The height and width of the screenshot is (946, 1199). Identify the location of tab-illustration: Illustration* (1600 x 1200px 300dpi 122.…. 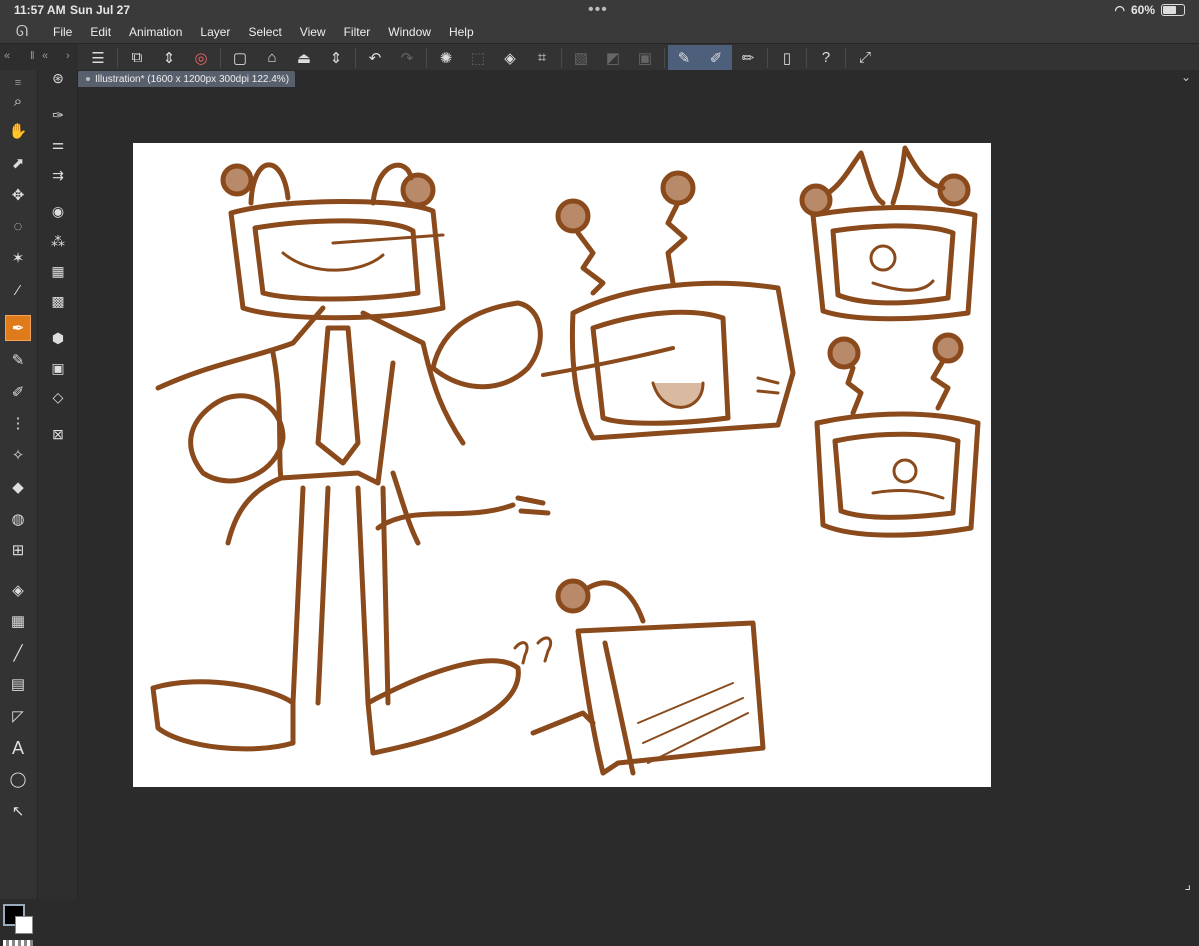
(187, 79).